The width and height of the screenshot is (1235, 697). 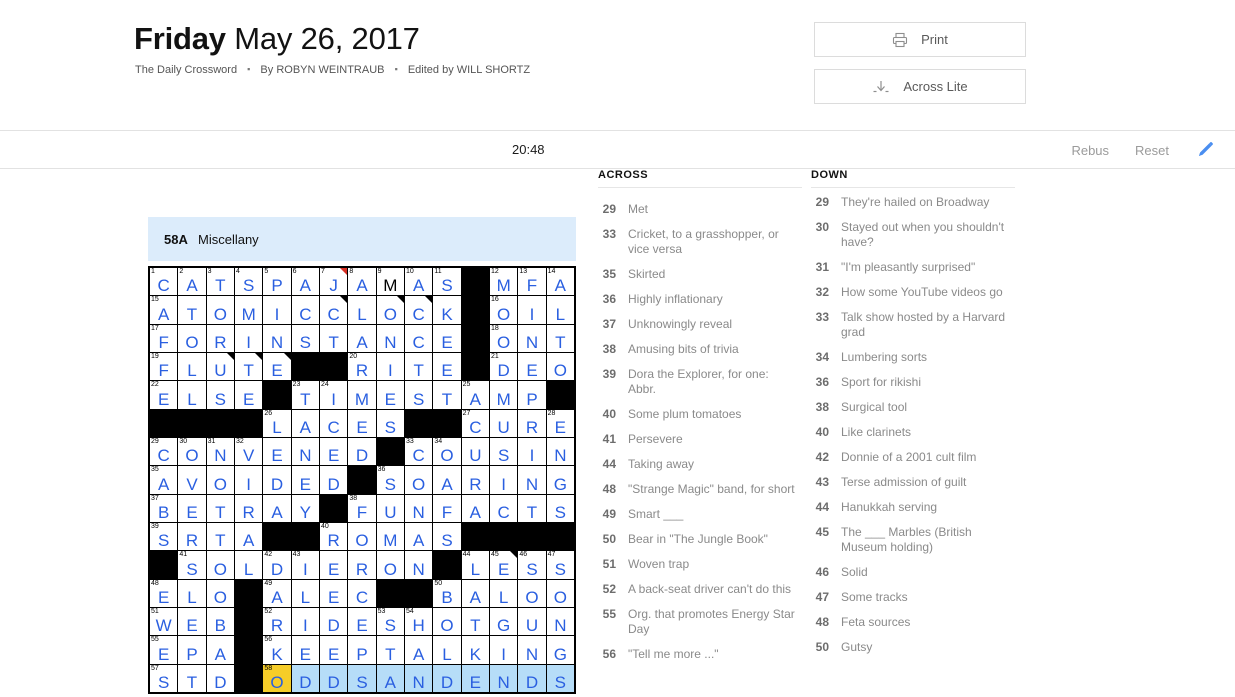 What do you see at coordinates (913, 597) in the screenshot?
I see `clue-item: 47 Some tracks` at bounding box center [913, 597].